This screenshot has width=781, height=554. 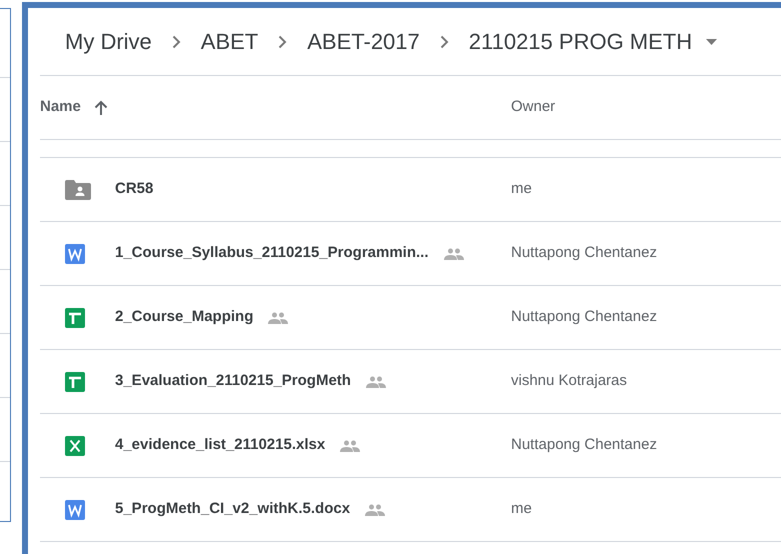 I want to click on owner-name: vishnu Kotrajaras, so click(x=569, y=381).